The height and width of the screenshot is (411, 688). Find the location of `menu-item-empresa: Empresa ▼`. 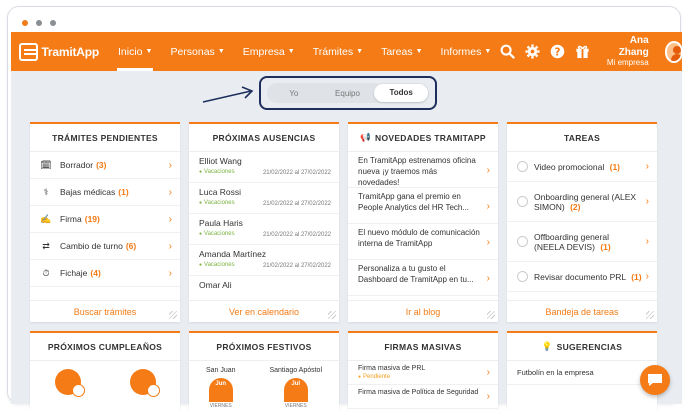

menu-item-empresa: Empresa ▼ is located at coordinates (269, 51).